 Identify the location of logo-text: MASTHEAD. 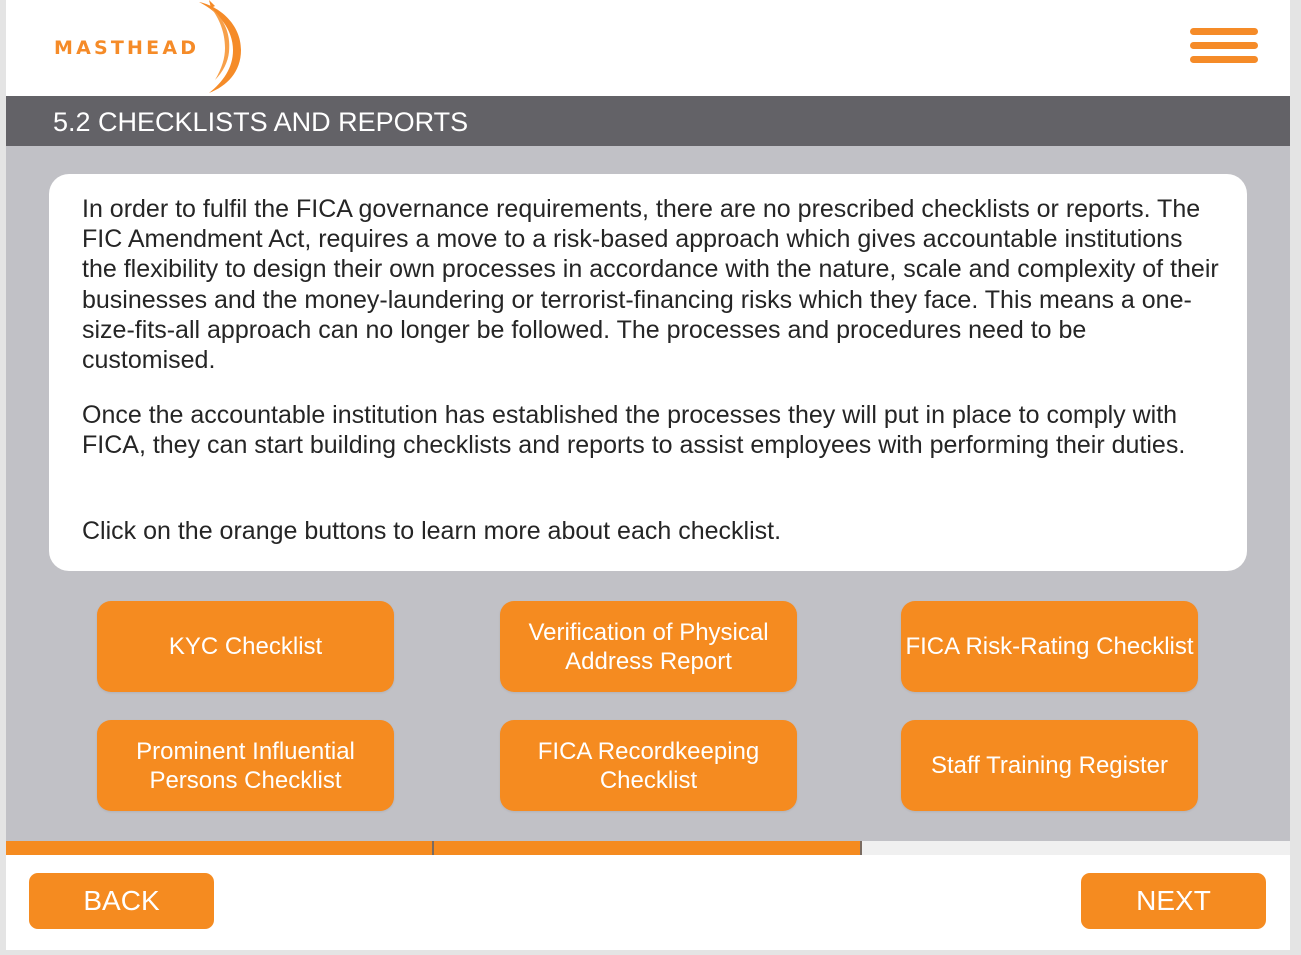
(127, 48).